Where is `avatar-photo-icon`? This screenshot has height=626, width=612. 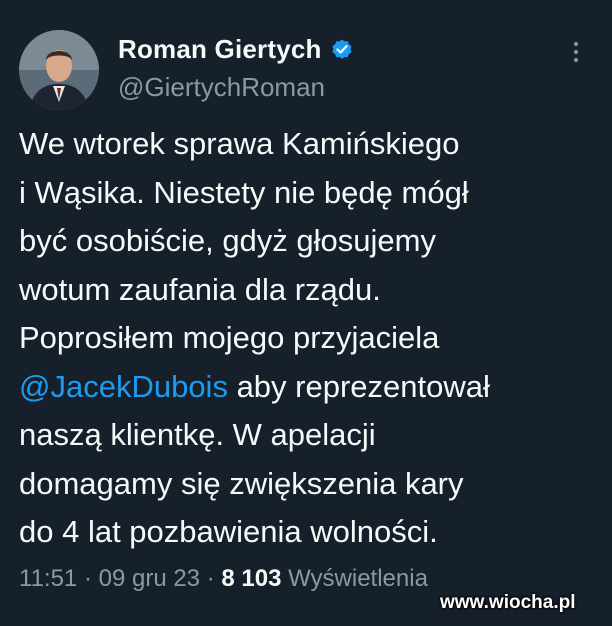 avatar-photo-icon is located at coordinates (59, 70).